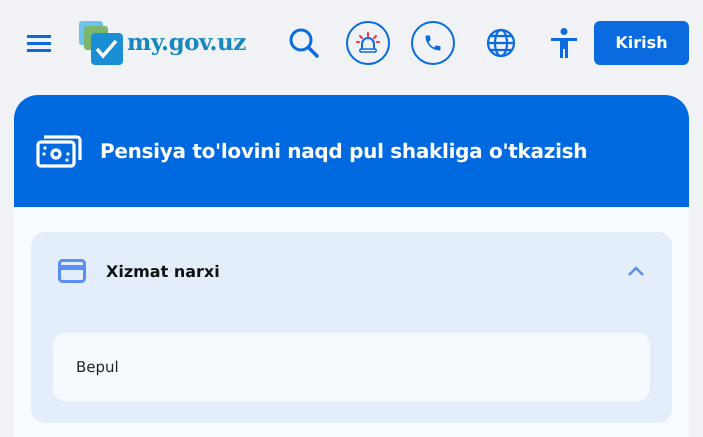  Describe the element at coordinates (564, 43) in the screenshot. I see `accessibility-icon` at that location.